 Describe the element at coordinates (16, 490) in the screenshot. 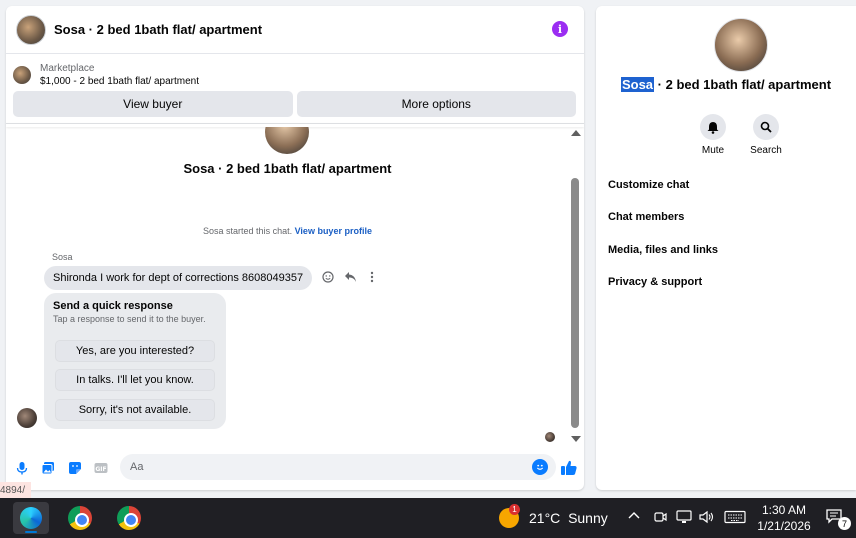

I see `status-url-fragment: 4894/` at that location.